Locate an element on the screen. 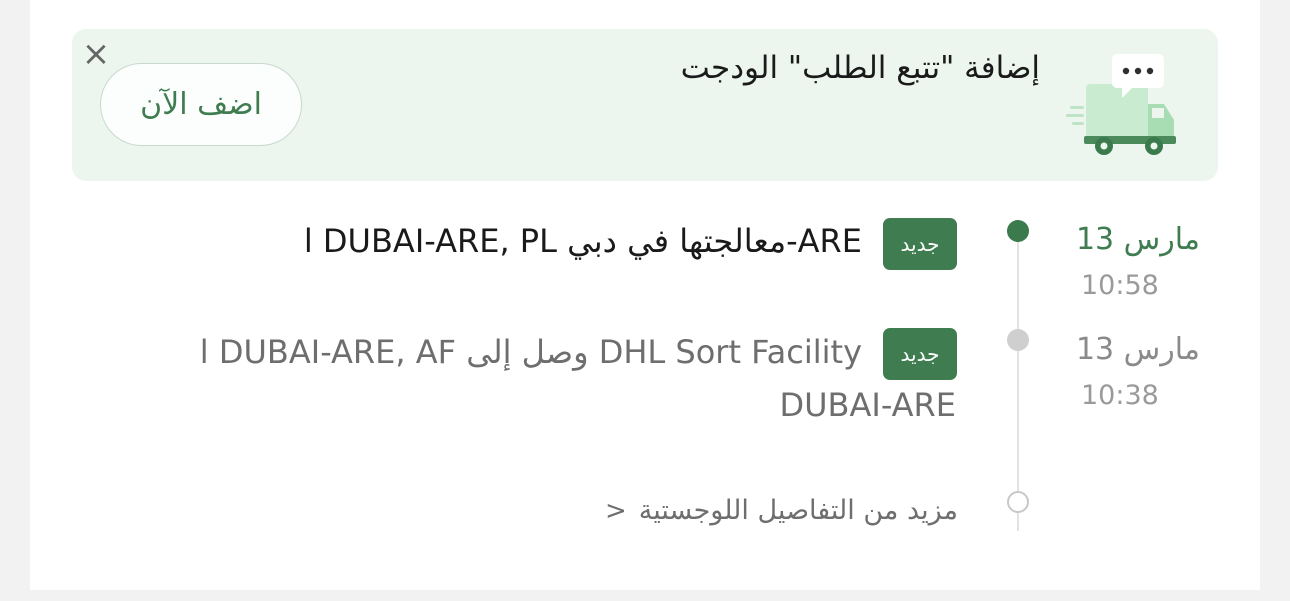 The image size is (1290, 601). timeline-dot-past is located at coordinates (1018, 340).